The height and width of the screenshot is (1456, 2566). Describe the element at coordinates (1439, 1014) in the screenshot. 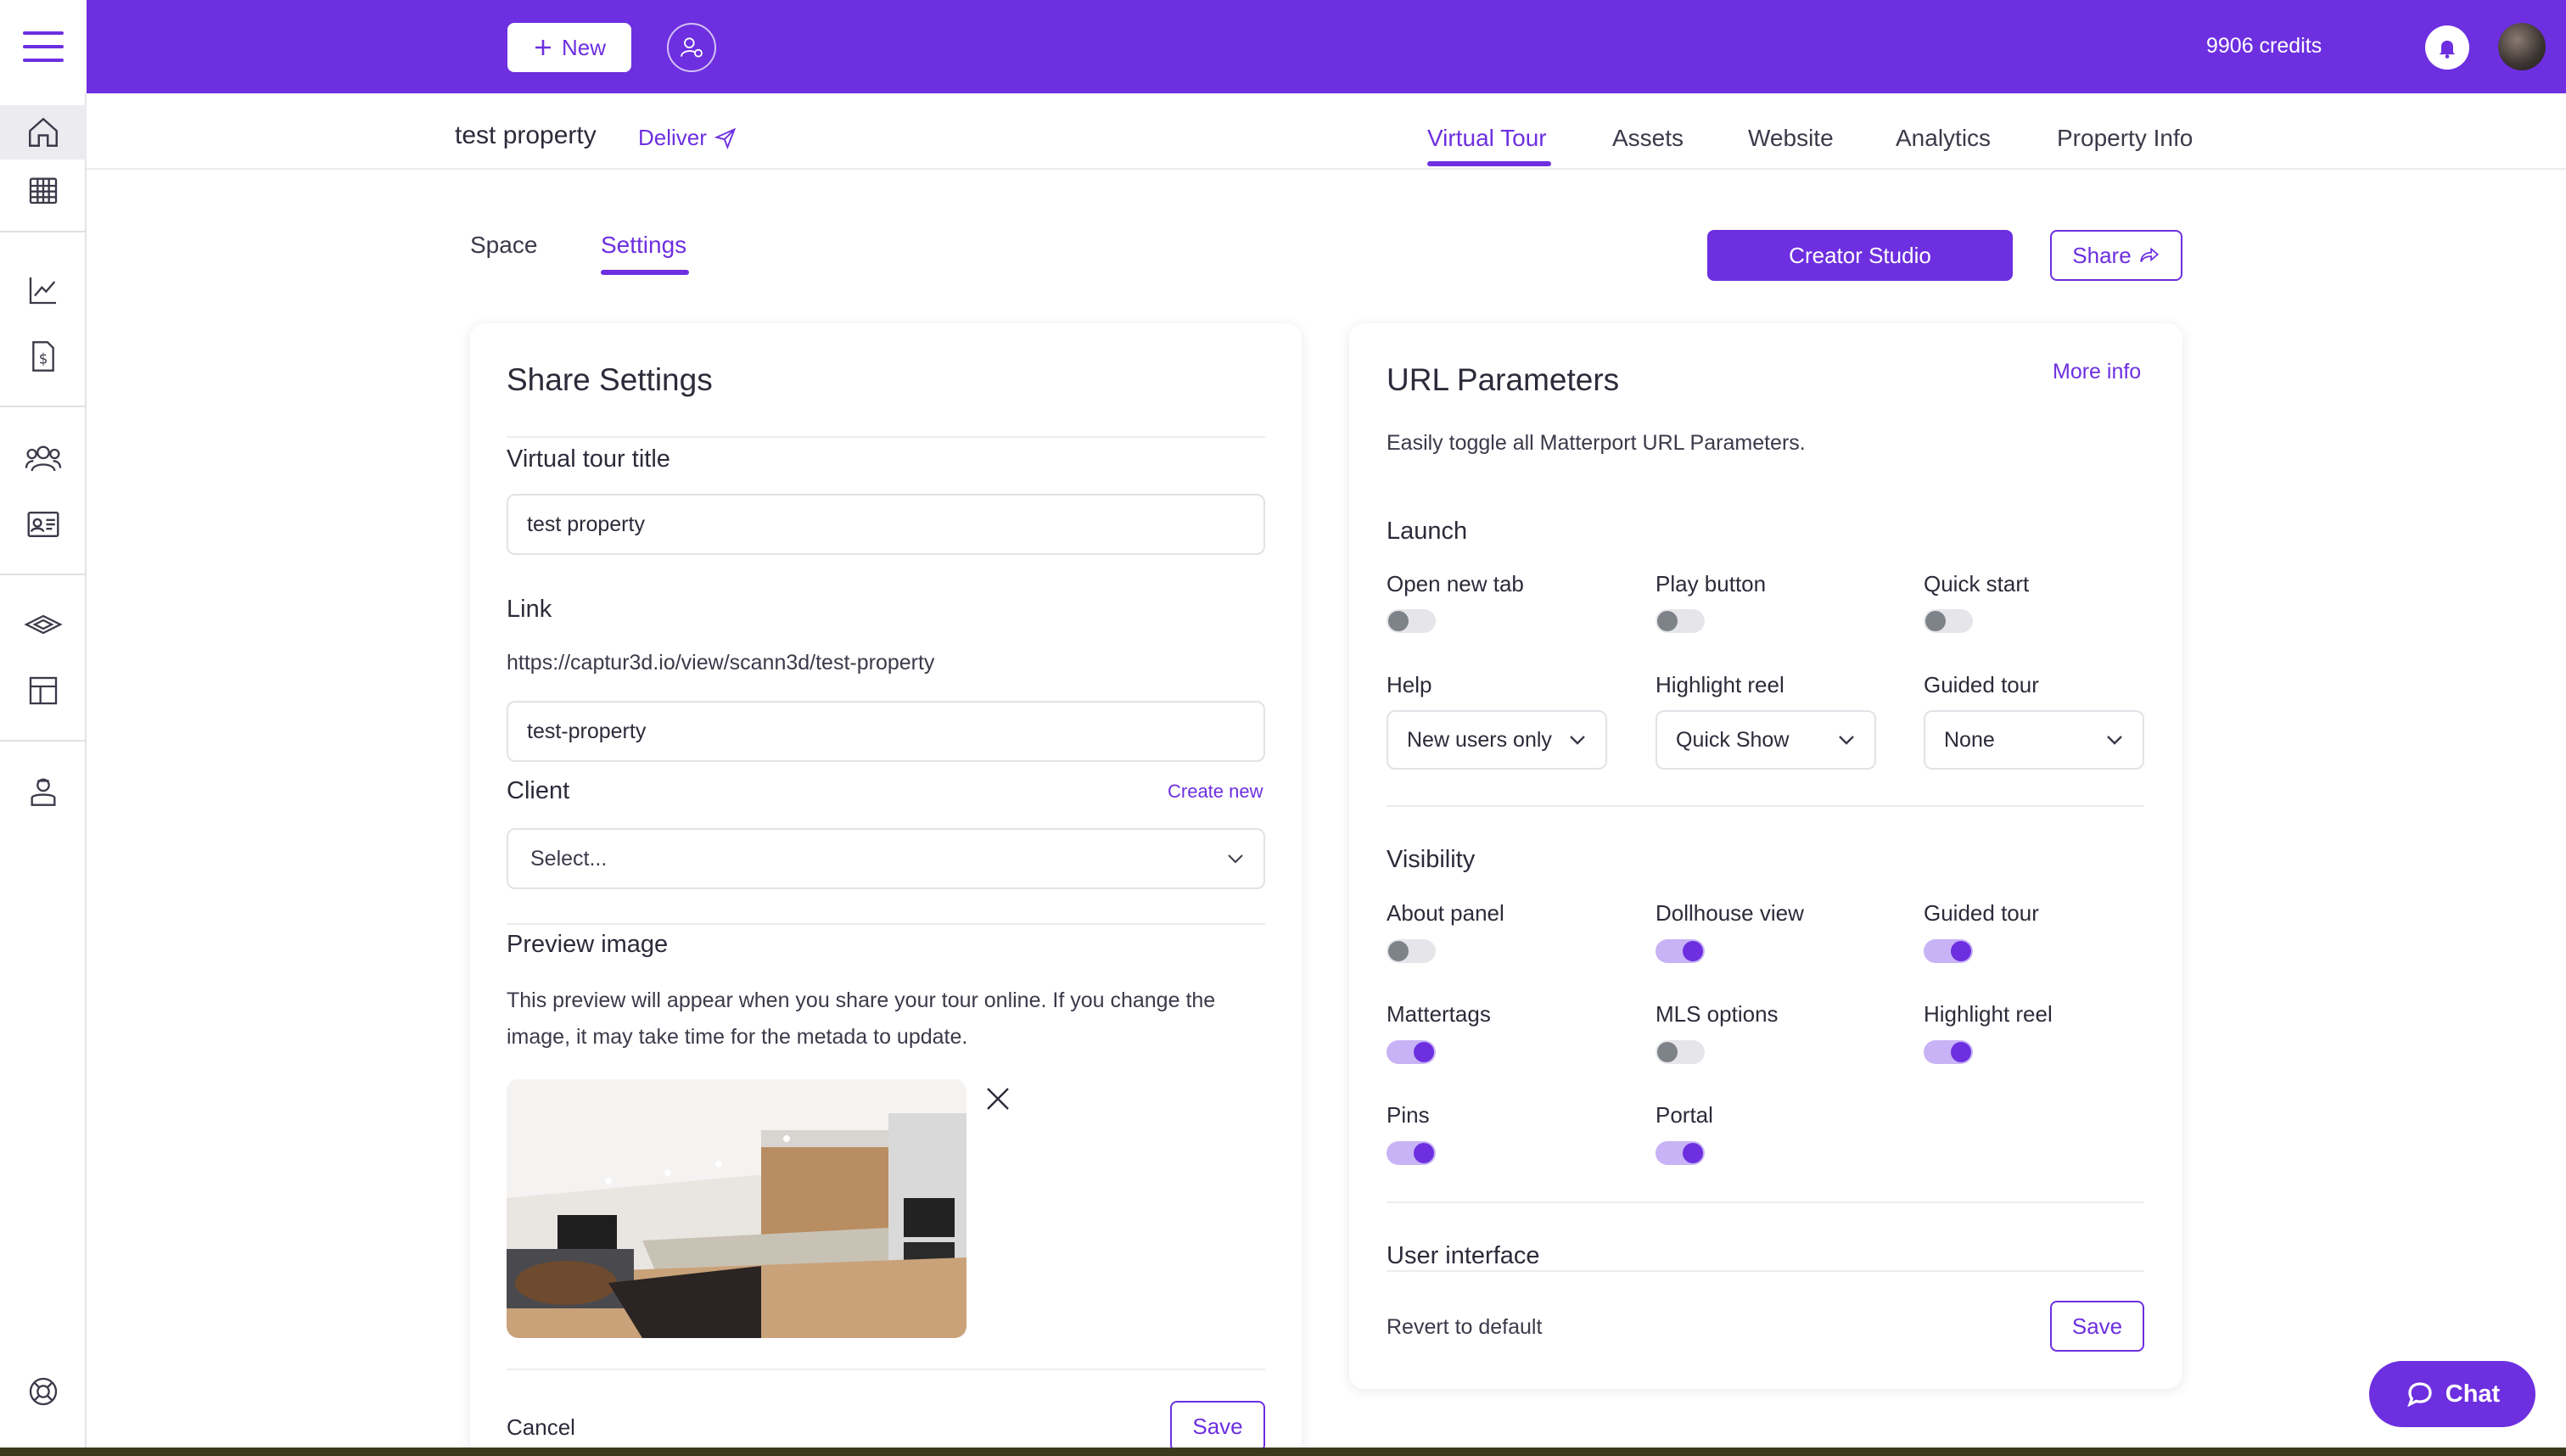

I see `mattertags-label: Mattertags` at that location.